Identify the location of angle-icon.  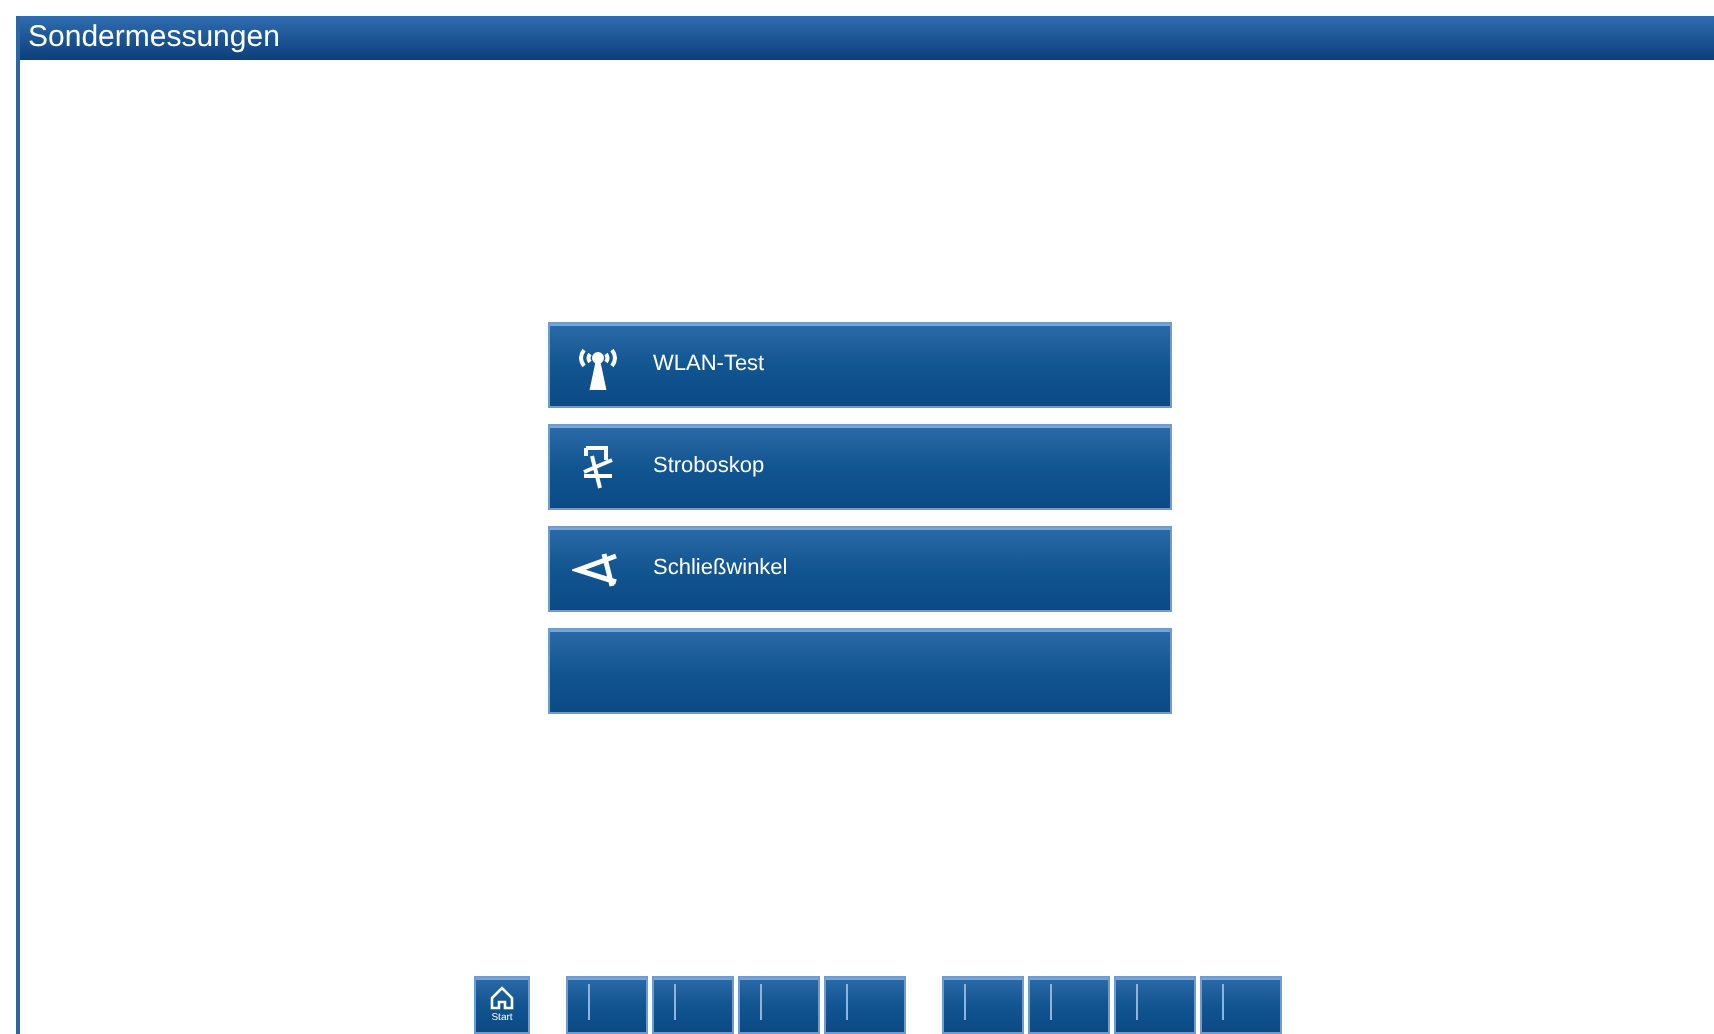
(597, 569).